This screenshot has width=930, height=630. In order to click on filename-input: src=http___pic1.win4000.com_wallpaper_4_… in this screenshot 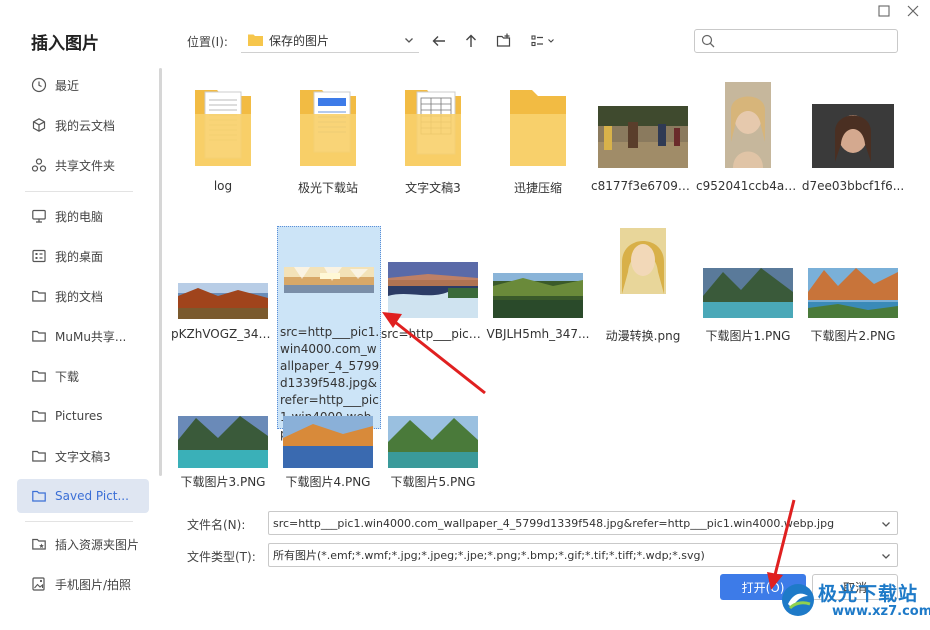, I will do `click(583, 523)`.